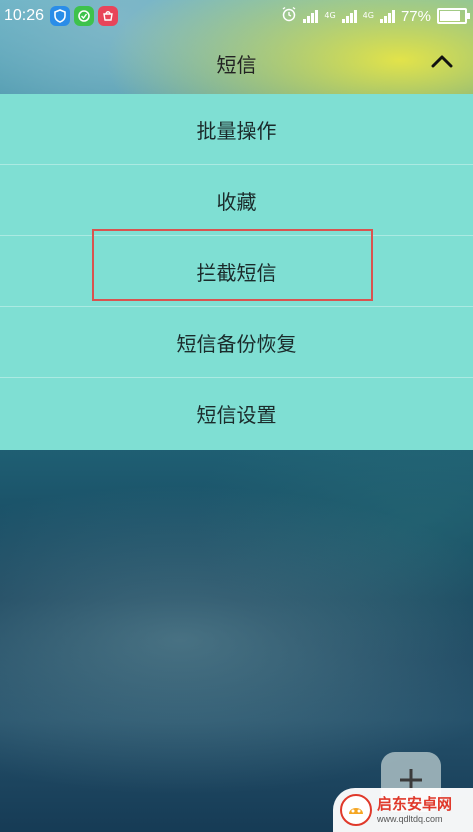 The image size is (473, 832). I want to click on menu-item-favorites: 收藏, so click(236, 200).